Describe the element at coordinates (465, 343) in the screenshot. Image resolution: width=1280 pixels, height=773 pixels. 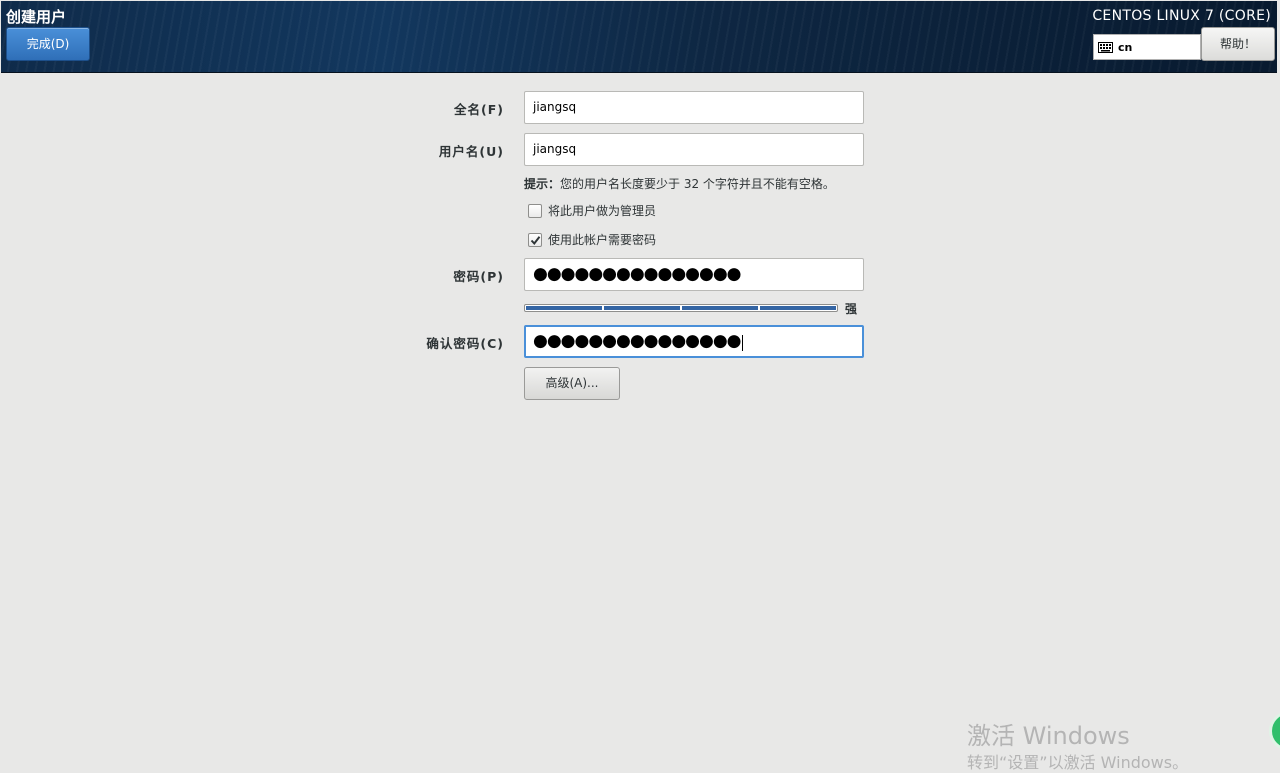
I see `confirm-password-label: 确认密码(C)` at that location.